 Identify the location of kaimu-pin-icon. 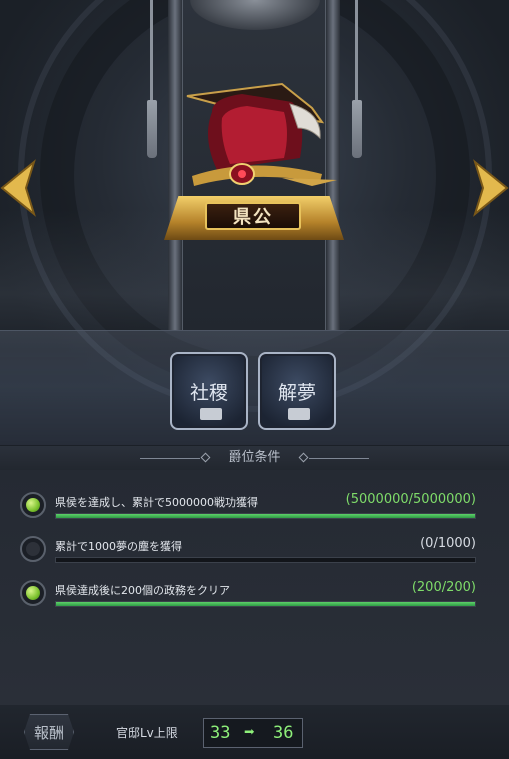
(299, 414).